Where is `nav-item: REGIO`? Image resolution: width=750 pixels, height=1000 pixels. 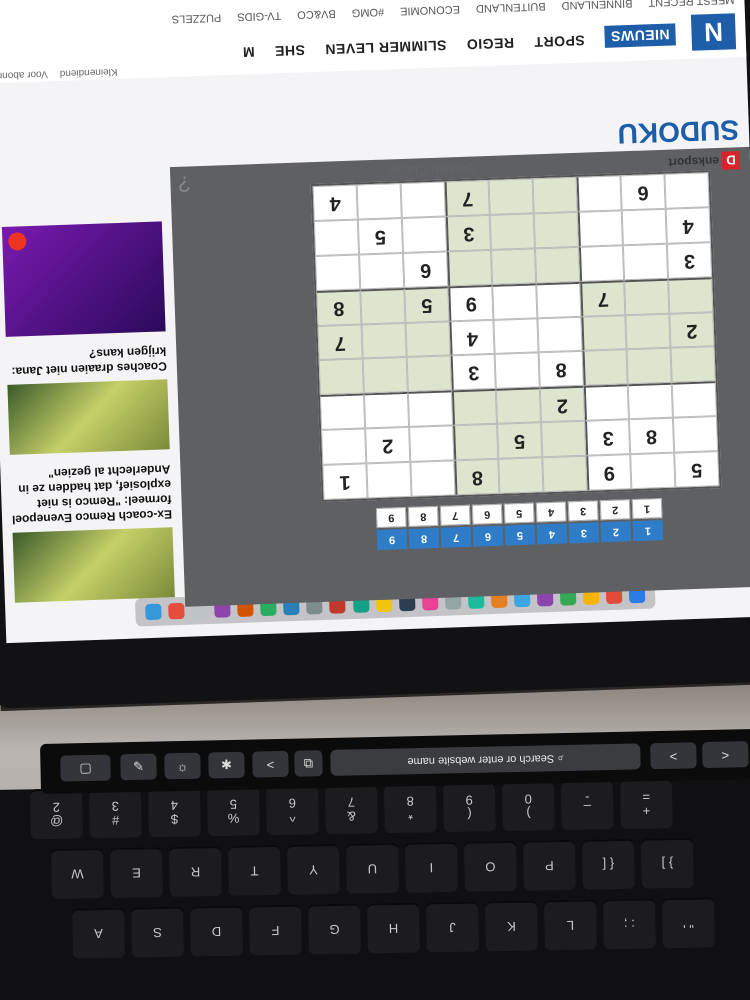 nav-item: REGIO is located at coordinates (490, 41).